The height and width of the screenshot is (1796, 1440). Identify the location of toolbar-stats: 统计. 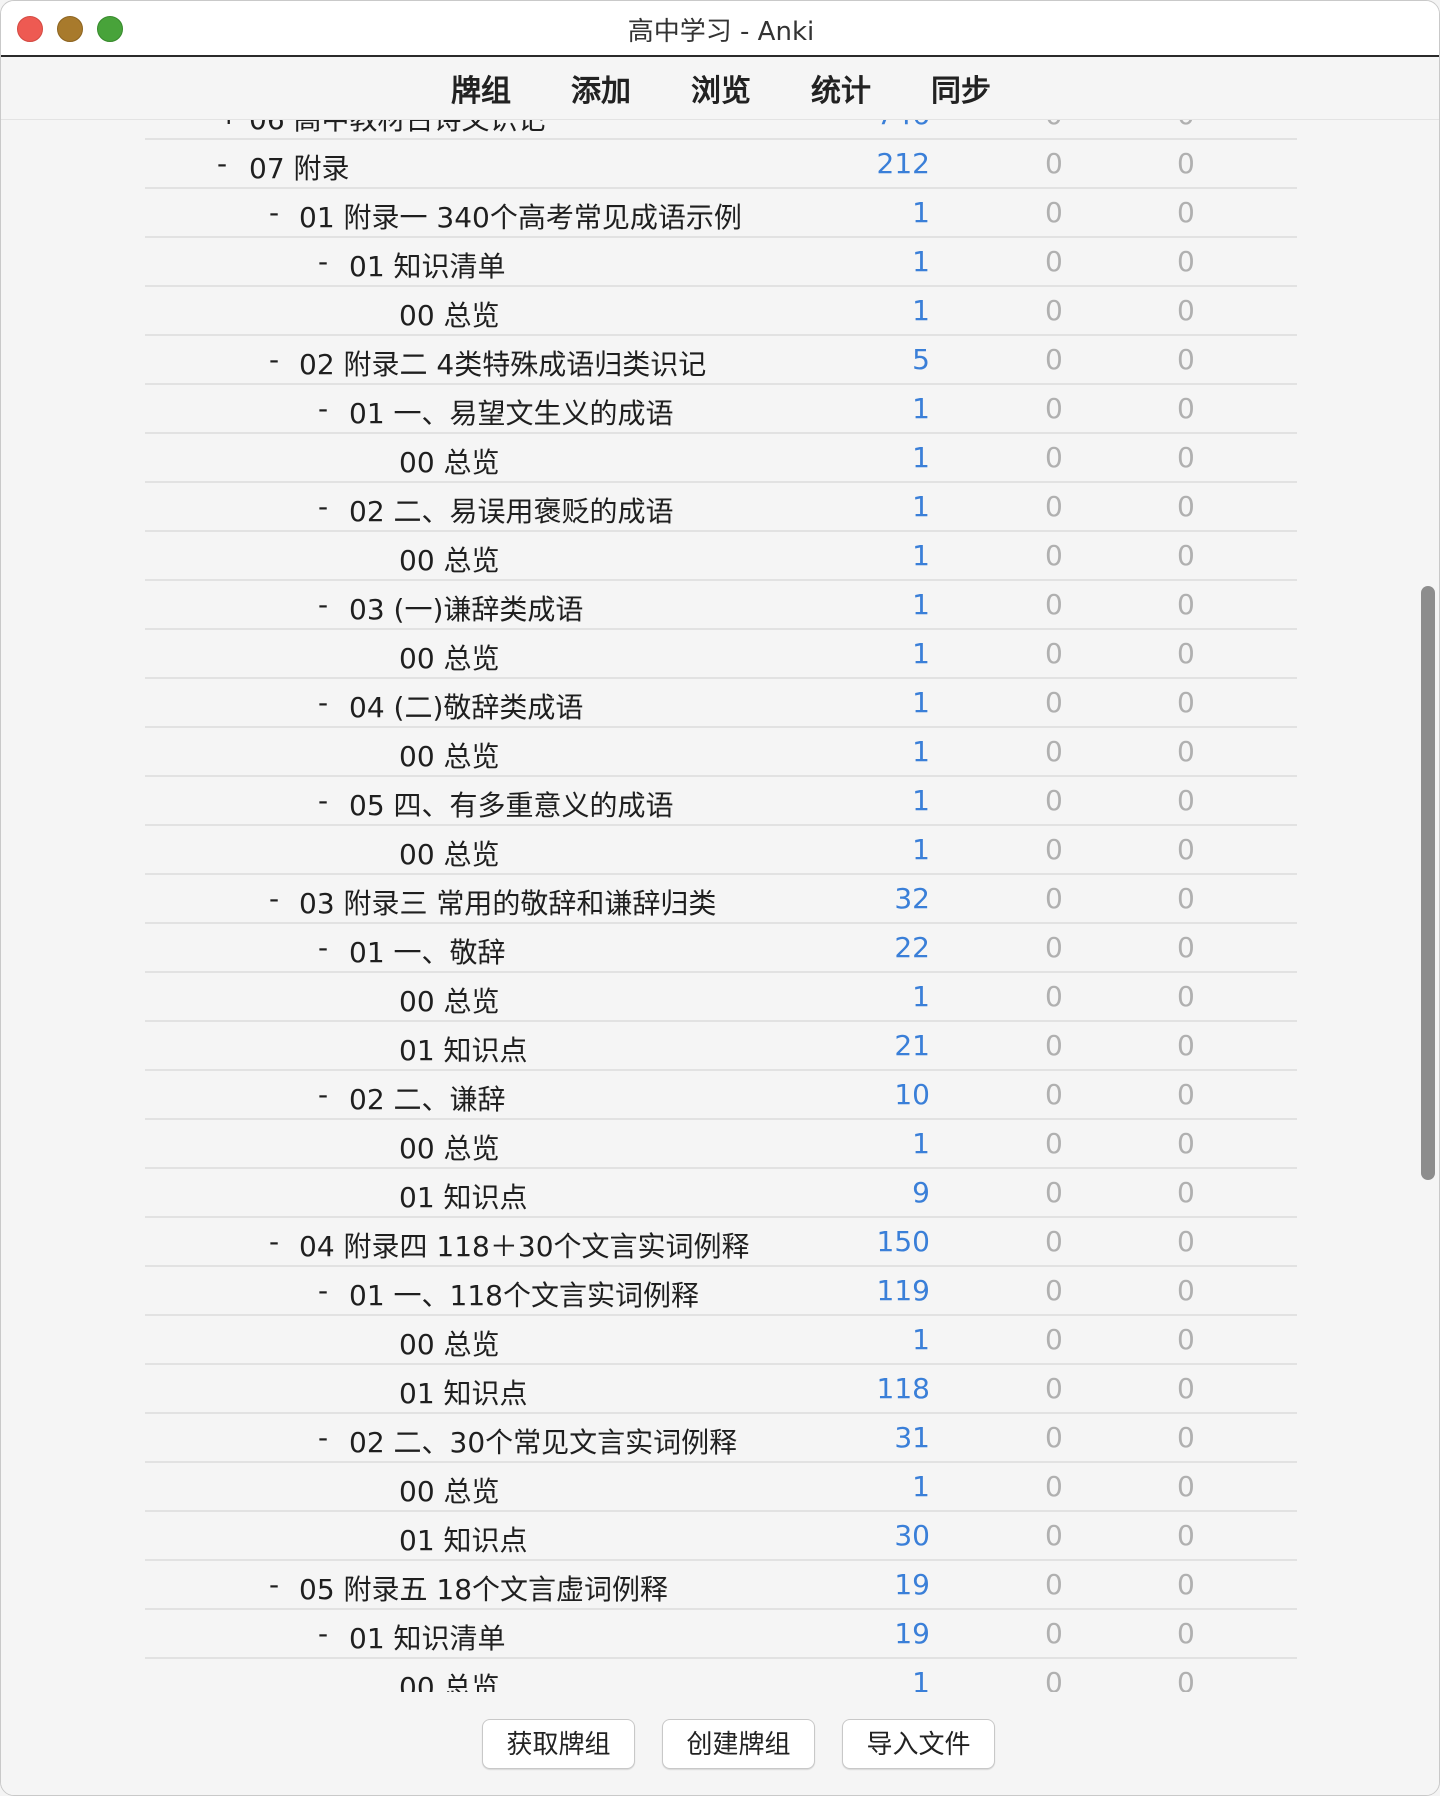
(841, 88).